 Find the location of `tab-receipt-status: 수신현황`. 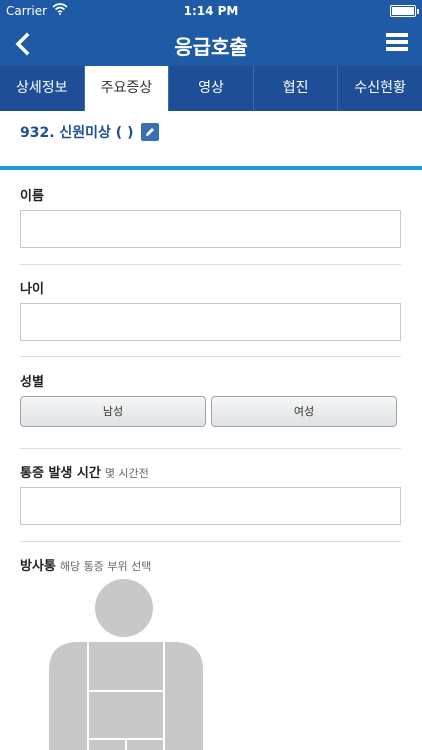

tab-receipt-status: 수신현황 is located at coordinates (380, 88).